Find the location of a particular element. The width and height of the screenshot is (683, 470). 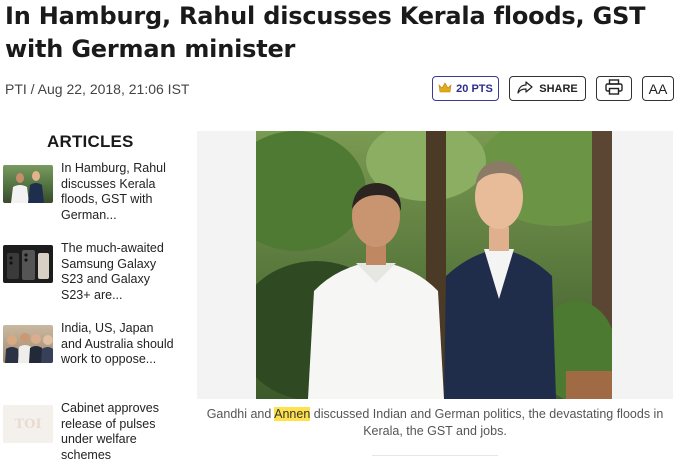

toi-placeholder-thumbnail: TOI is located at coordinates (28, 424).